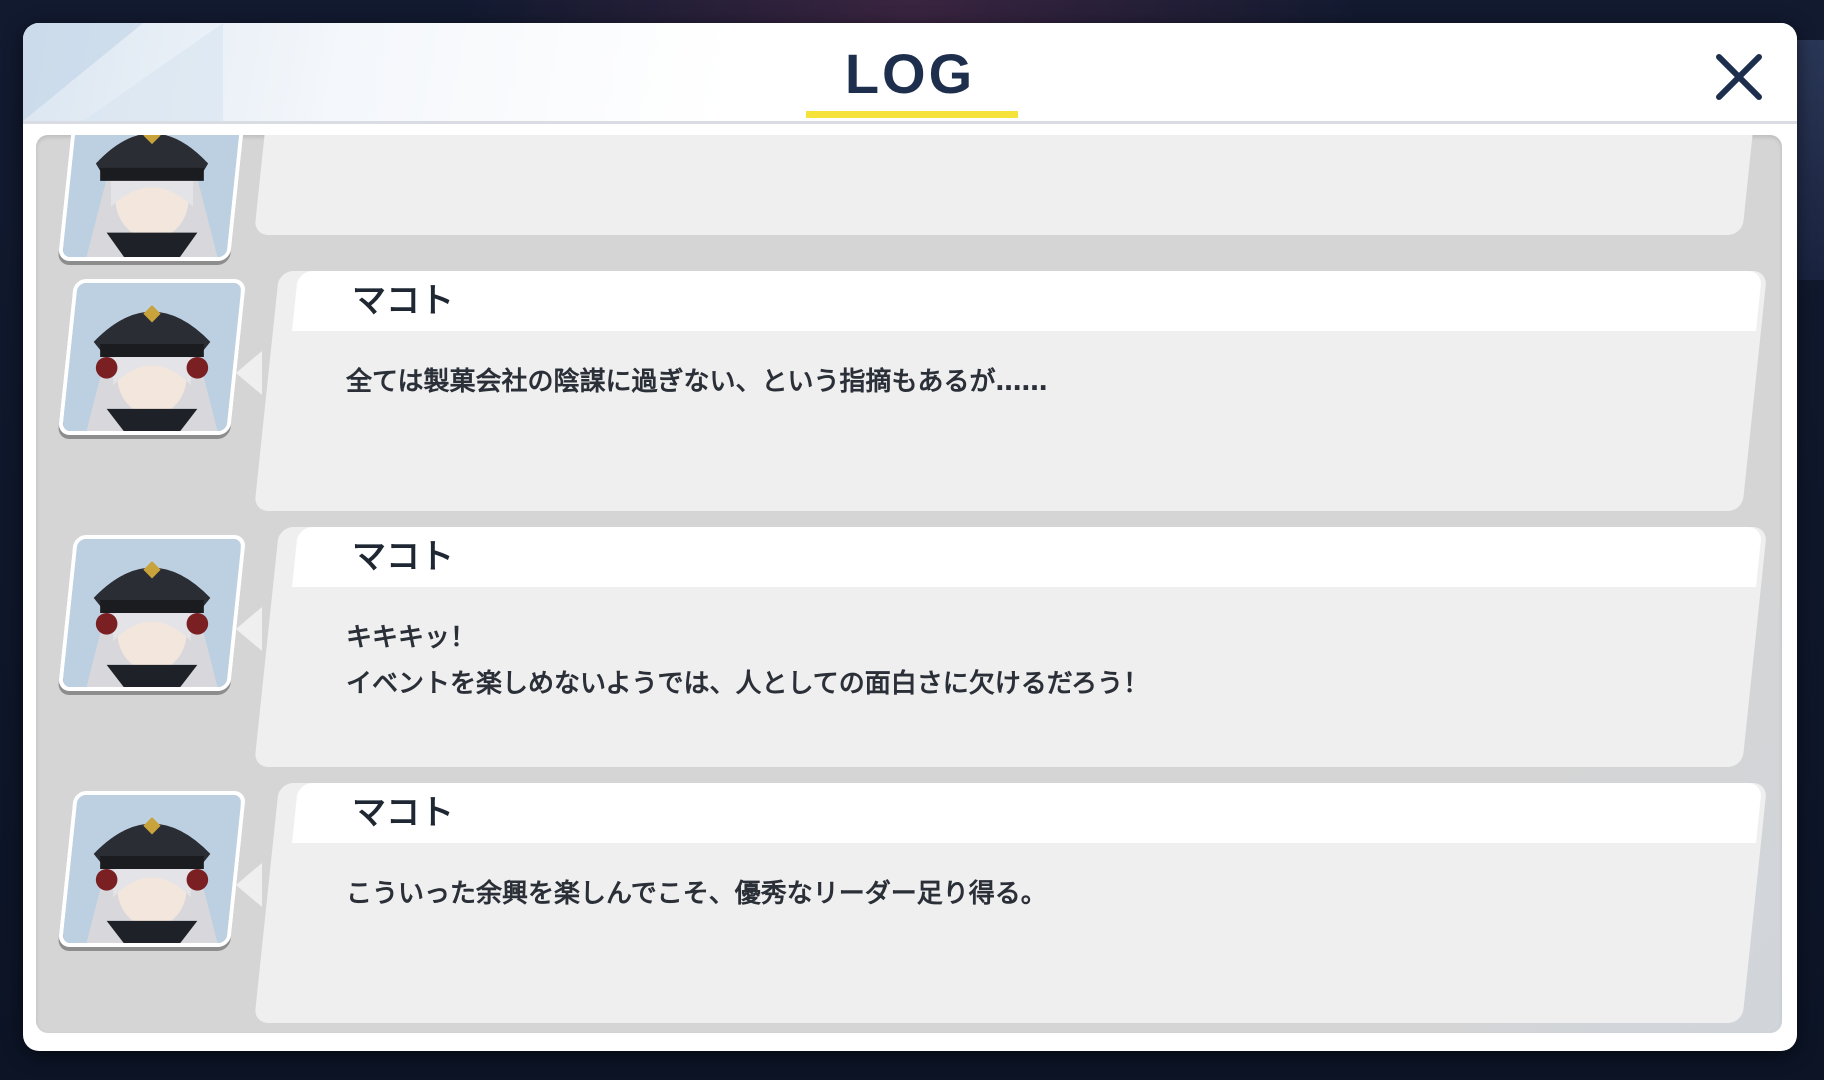 The height and width of the screenshot is (1080, 1824). I want to click on background-panel, so click(1810, 160).